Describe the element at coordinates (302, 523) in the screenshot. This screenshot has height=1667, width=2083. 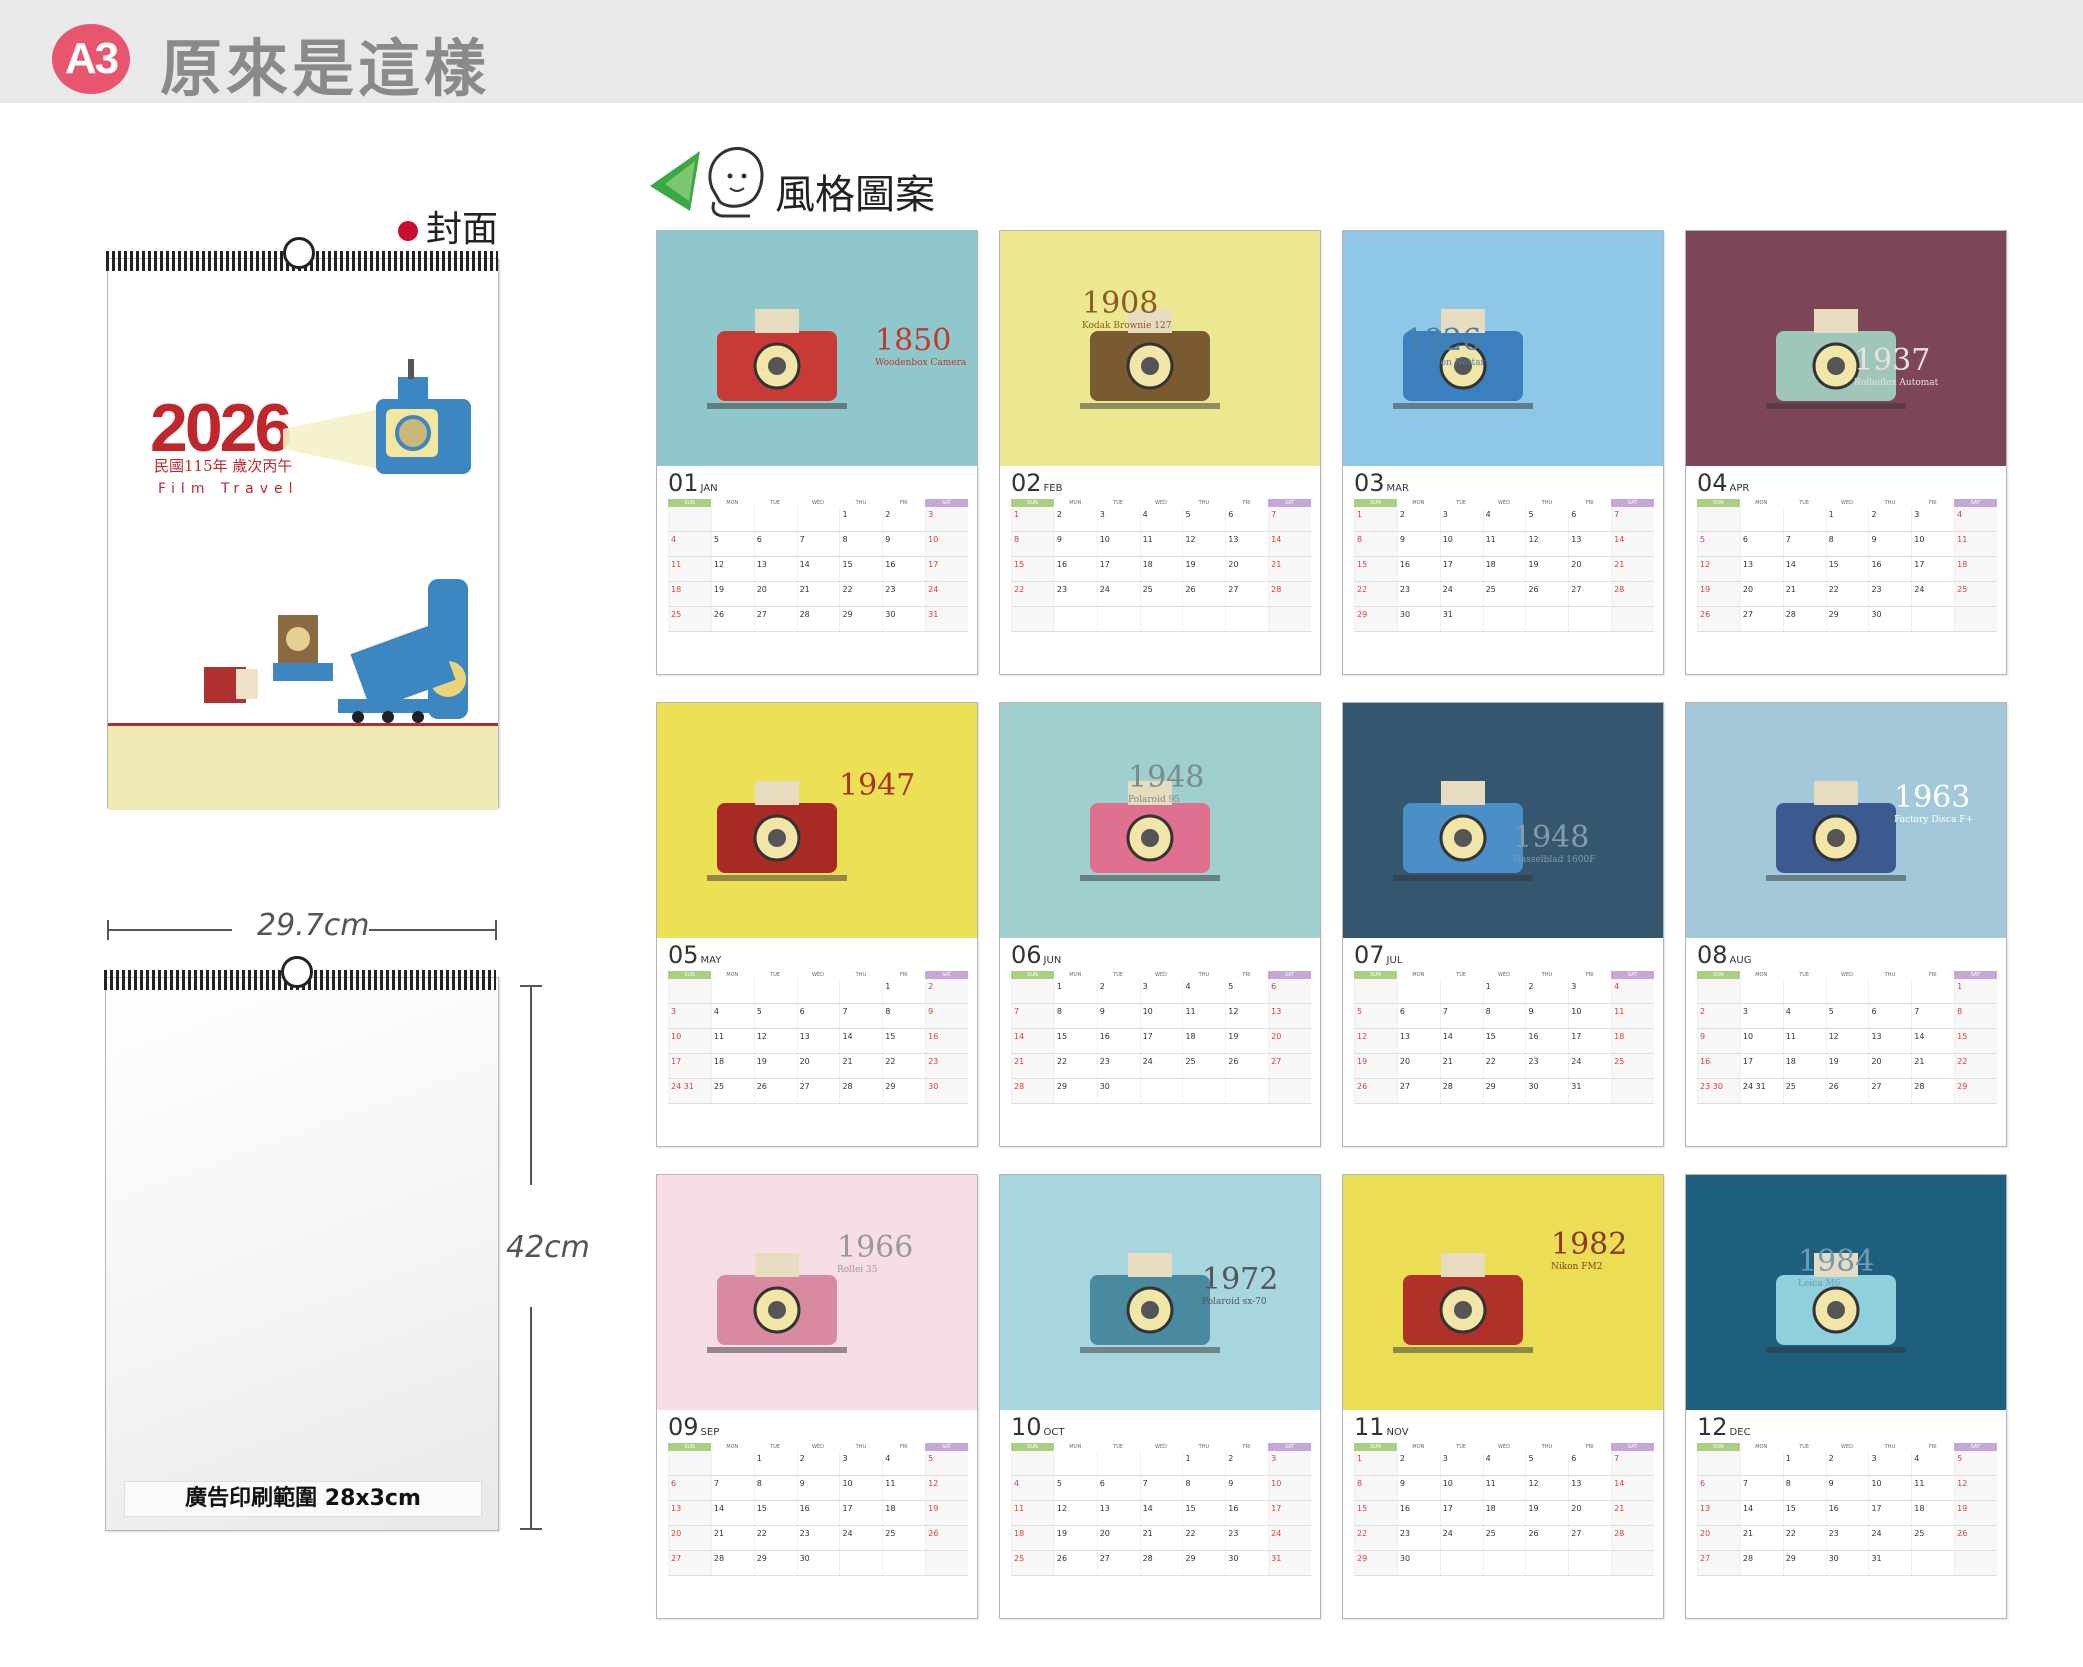
I see `cover-sheet: 2026 民國115年 歲次丙午 Film Travel` at that location.